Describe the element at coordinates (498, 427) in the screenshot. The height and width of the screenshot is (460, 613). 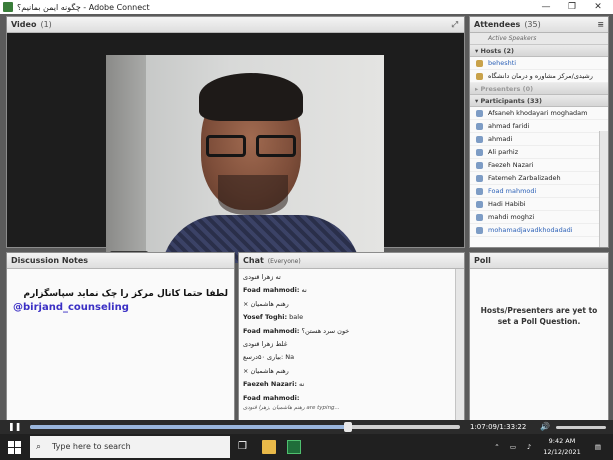
I see `playback-time: 1:07:09/1:33:22` at that location.